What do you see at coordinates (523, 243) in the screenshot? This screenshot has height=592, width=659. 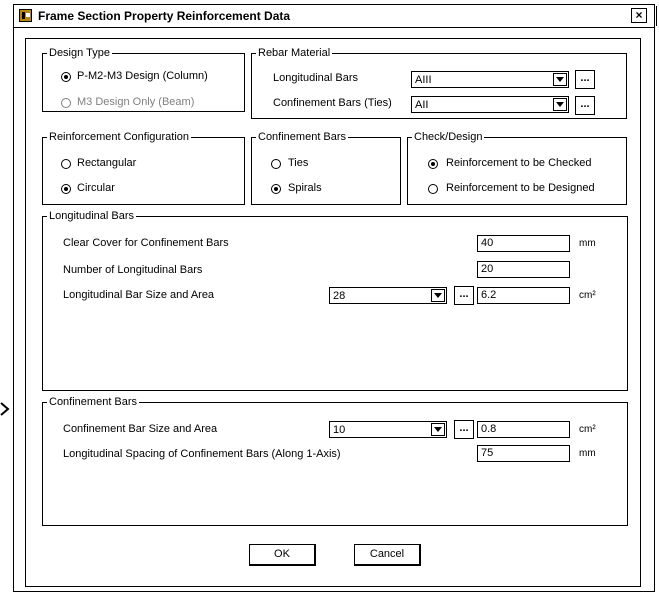 I see `clear-cover-input: 40` at bounding box center [523, 243].